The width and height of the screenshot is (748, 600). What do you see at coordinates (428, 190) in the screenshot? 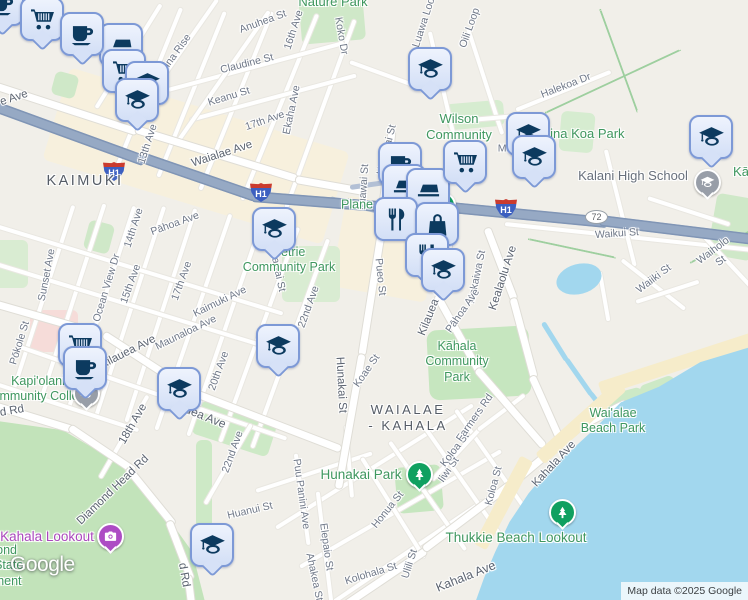
I see `laptop-icon` at bounding box center [428, 190].